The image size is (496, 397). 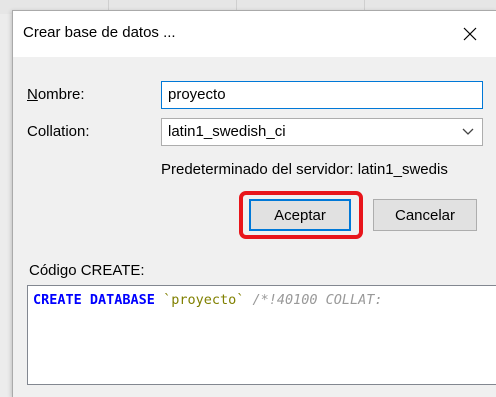 I want to click on close-icon, so click(x=470, y=34).